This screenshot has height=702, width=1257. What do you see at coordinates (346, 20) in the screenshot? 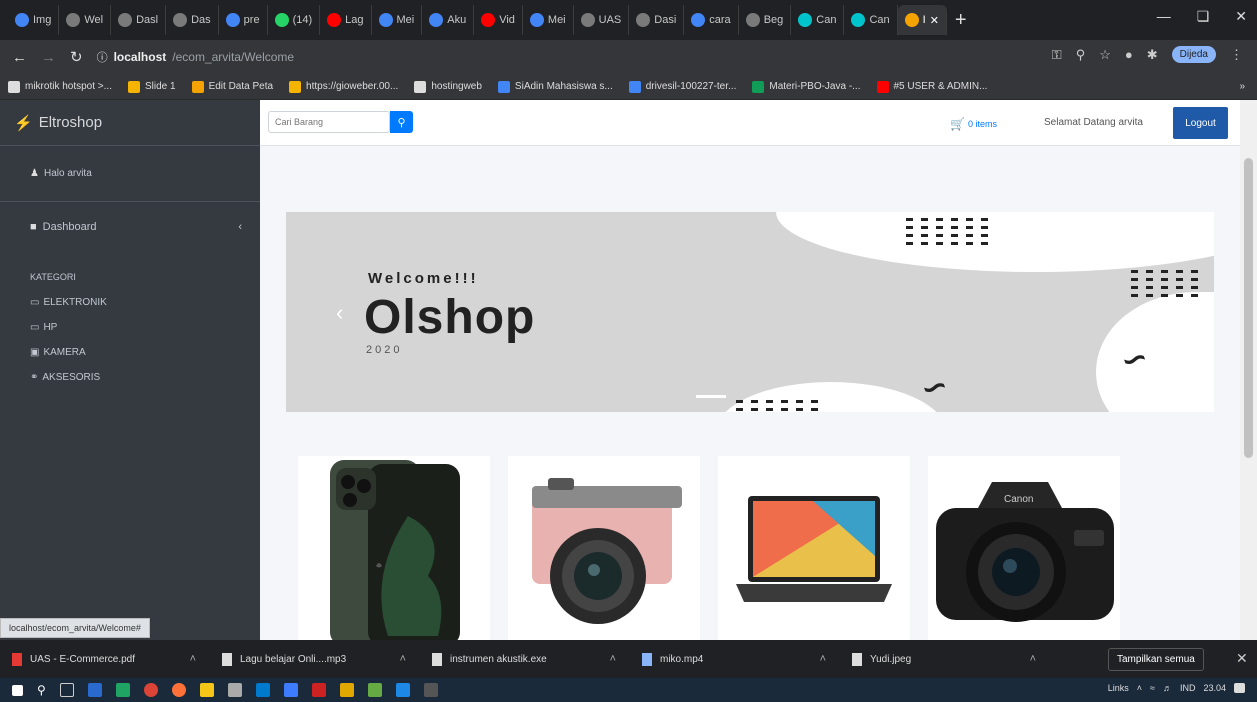
I see `browser-tab: Lag` at bounding box center [346, 20].